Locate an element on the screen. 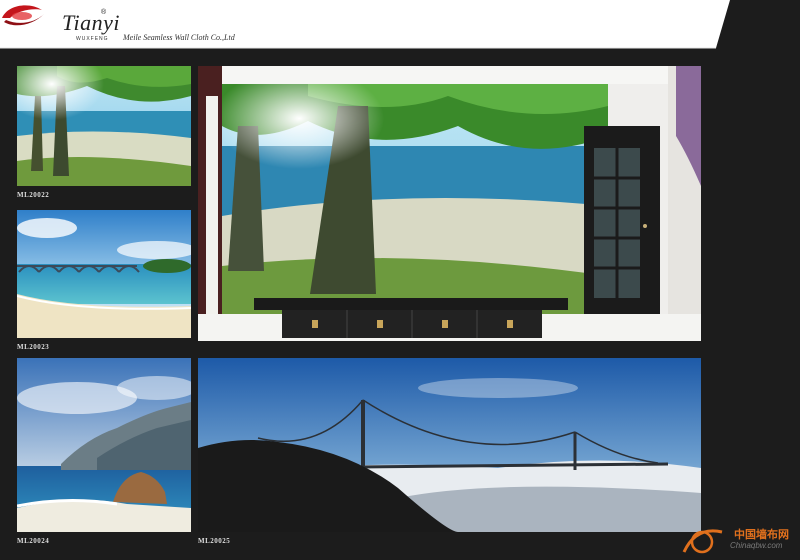 Image resolution: width=800 pixels, height=560 pixels. watermark-url: Chinaqbw.com is located at coordinates (756, 545).